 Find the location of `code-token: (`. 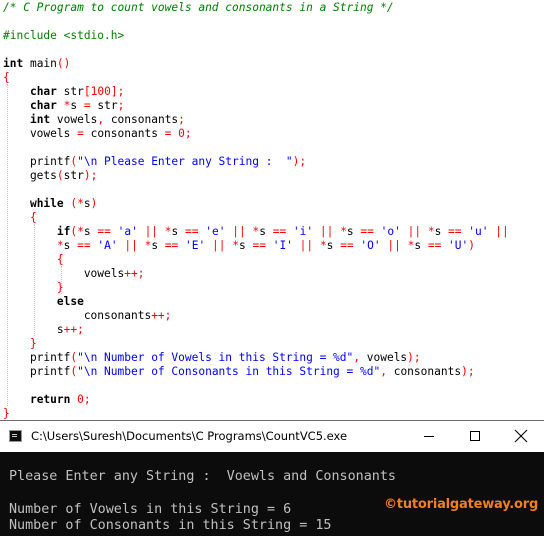

code-token: ( is located at coordinates (60, 175).